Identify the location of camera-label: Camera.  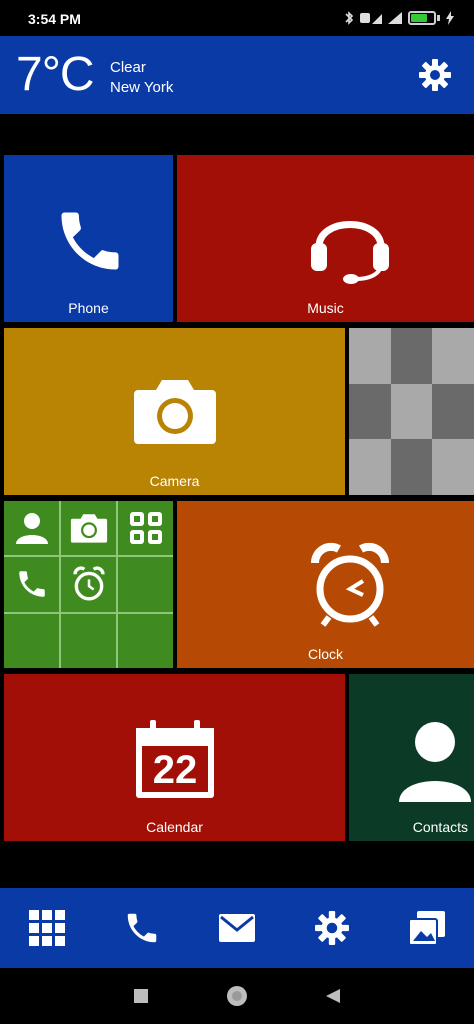
(174, 481).